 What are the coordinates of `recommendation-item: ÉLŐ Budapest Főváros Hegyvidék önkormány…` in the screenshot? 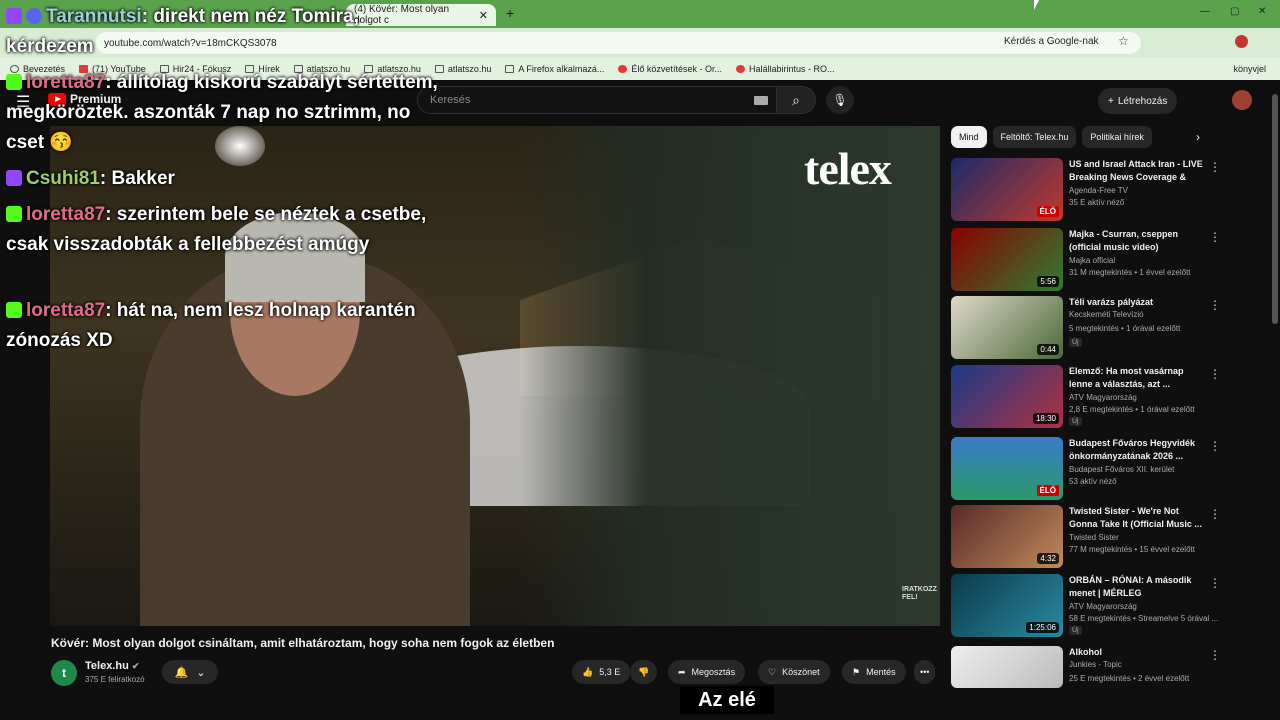 It's located at (1111, 469).